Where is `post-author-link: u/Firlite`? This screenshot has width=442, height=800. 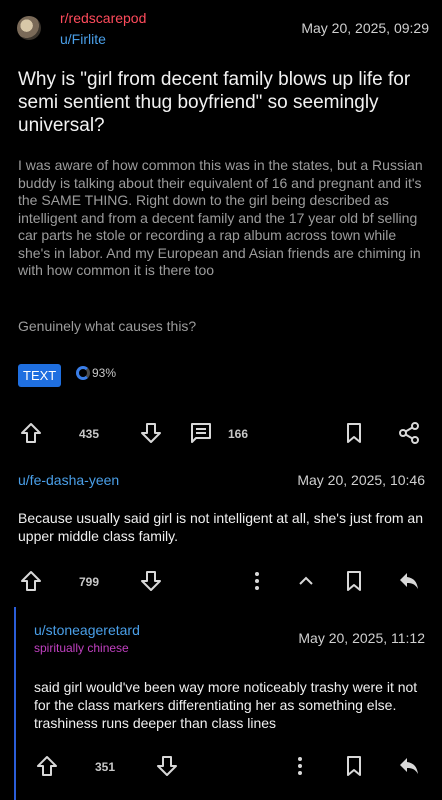 post-author-link: u/Firlite is located at coordinates (83, 39).